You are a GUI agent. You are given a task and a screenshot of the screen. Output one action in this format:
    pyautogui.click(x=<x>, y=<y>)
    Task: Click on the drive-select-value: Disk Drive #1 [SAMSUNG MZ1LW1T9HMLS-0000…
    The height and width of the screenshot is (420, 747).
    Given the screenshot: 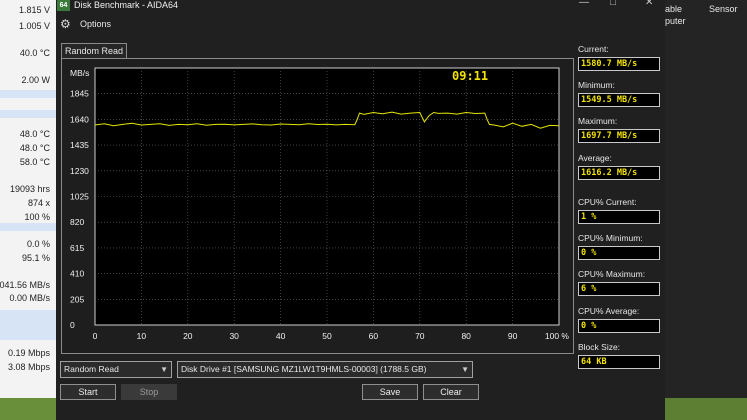 What is the action you would take?
    pyautogui.click(x=304, y=369)
    